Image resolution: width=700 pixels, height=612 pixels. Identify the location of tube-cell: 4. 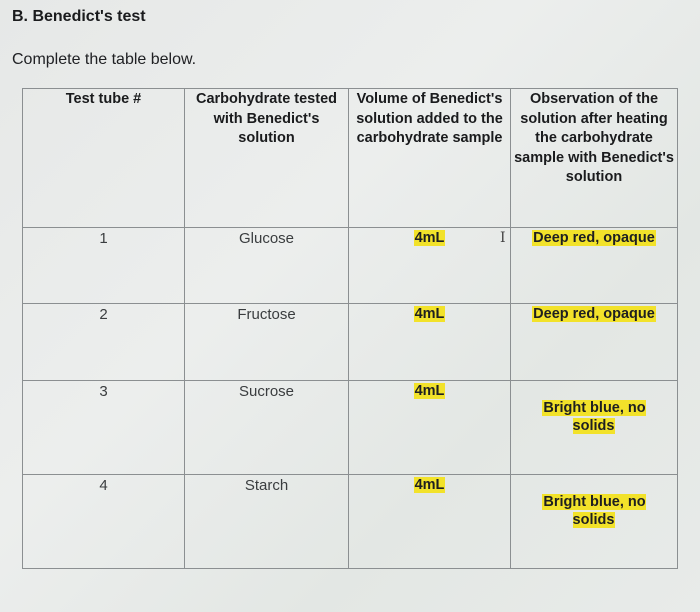
(103, 521).